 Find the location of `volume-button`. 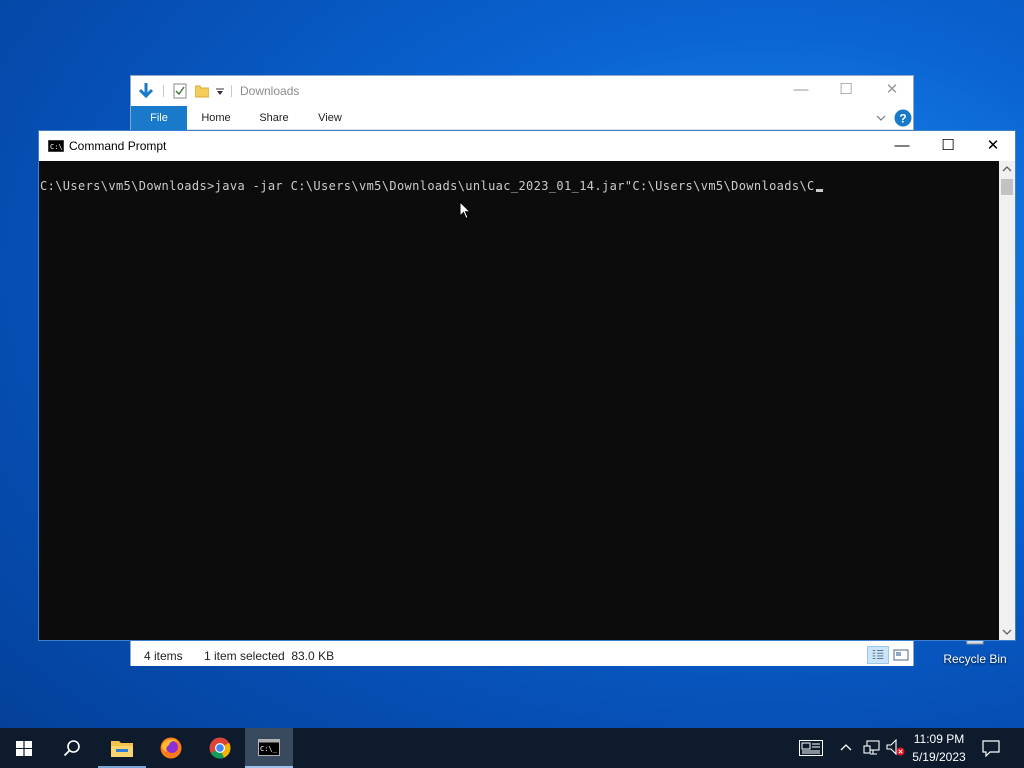

volume-button is located at coordinates (895, 748).